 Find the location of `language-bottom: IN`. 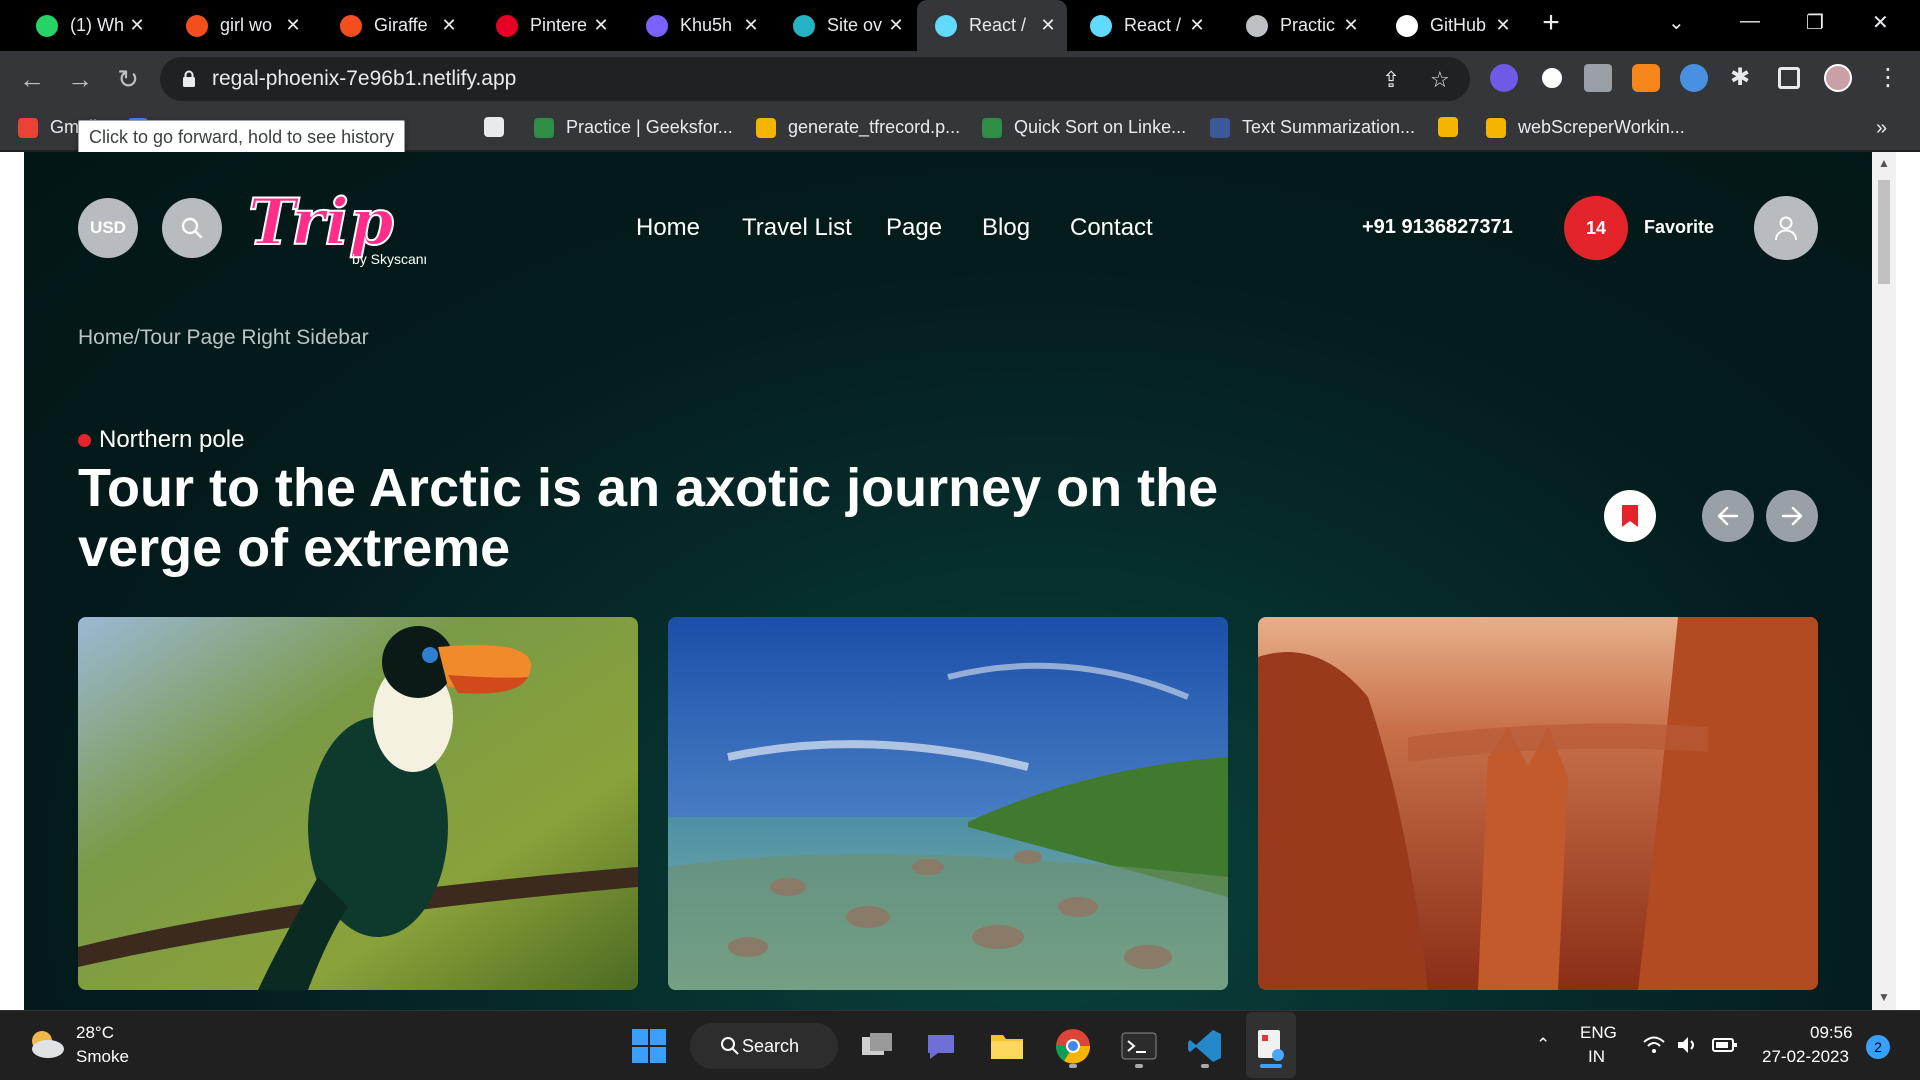

language-bottom: IN is located at coordinates (1596, 1057).